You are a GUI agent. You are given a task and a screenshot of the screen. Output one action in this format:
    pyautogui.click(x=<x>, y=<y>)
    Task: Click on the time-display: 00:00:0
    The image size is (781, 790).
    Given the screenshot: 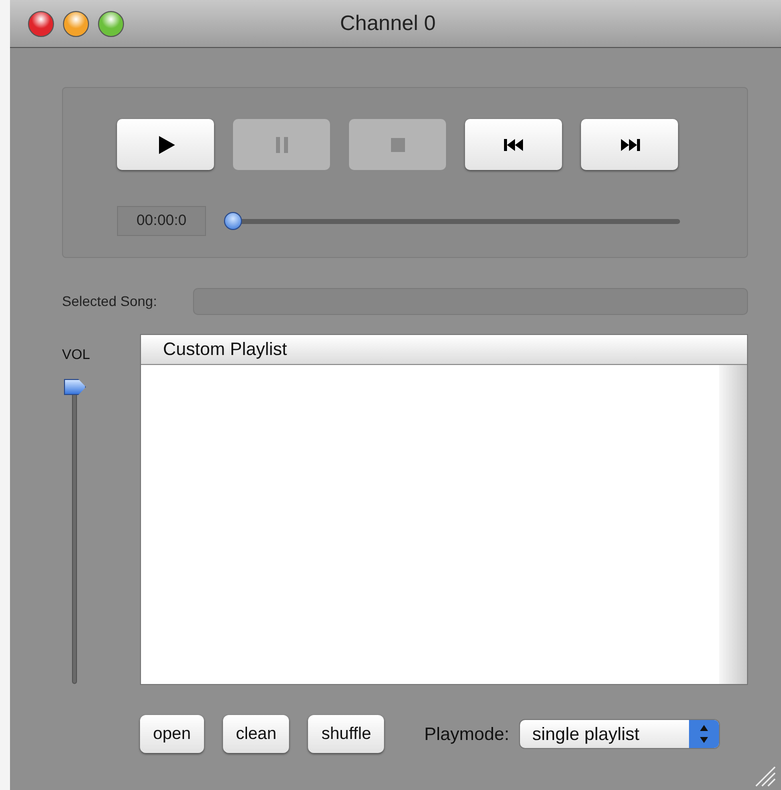 What is the action you would take?
    pyautogui.click(x=161, y=221)
    